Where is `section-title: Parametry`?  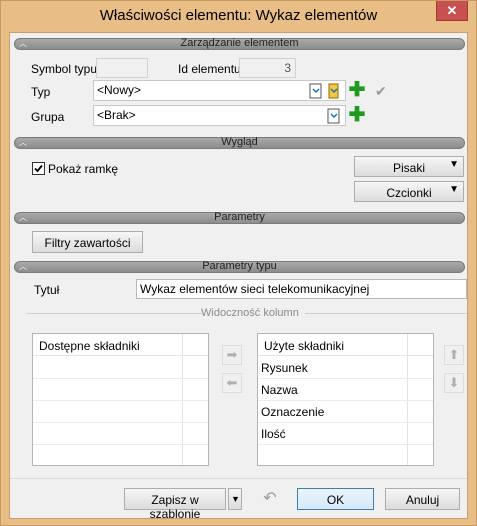 section-title: Parametry is located at coordinates (239, 217).